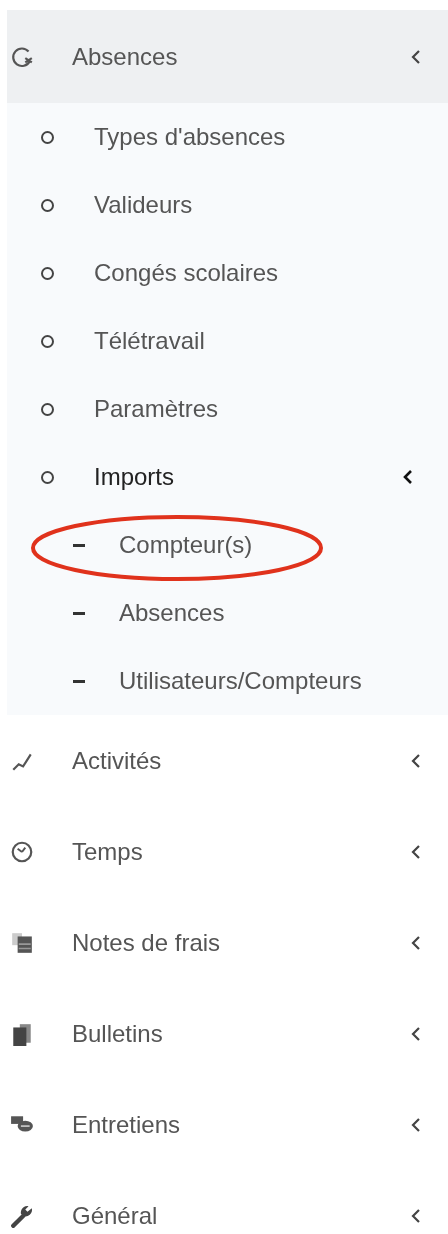 The image size is (448, 1234). I want to click on menu-item: Absences, so click(227, 56).